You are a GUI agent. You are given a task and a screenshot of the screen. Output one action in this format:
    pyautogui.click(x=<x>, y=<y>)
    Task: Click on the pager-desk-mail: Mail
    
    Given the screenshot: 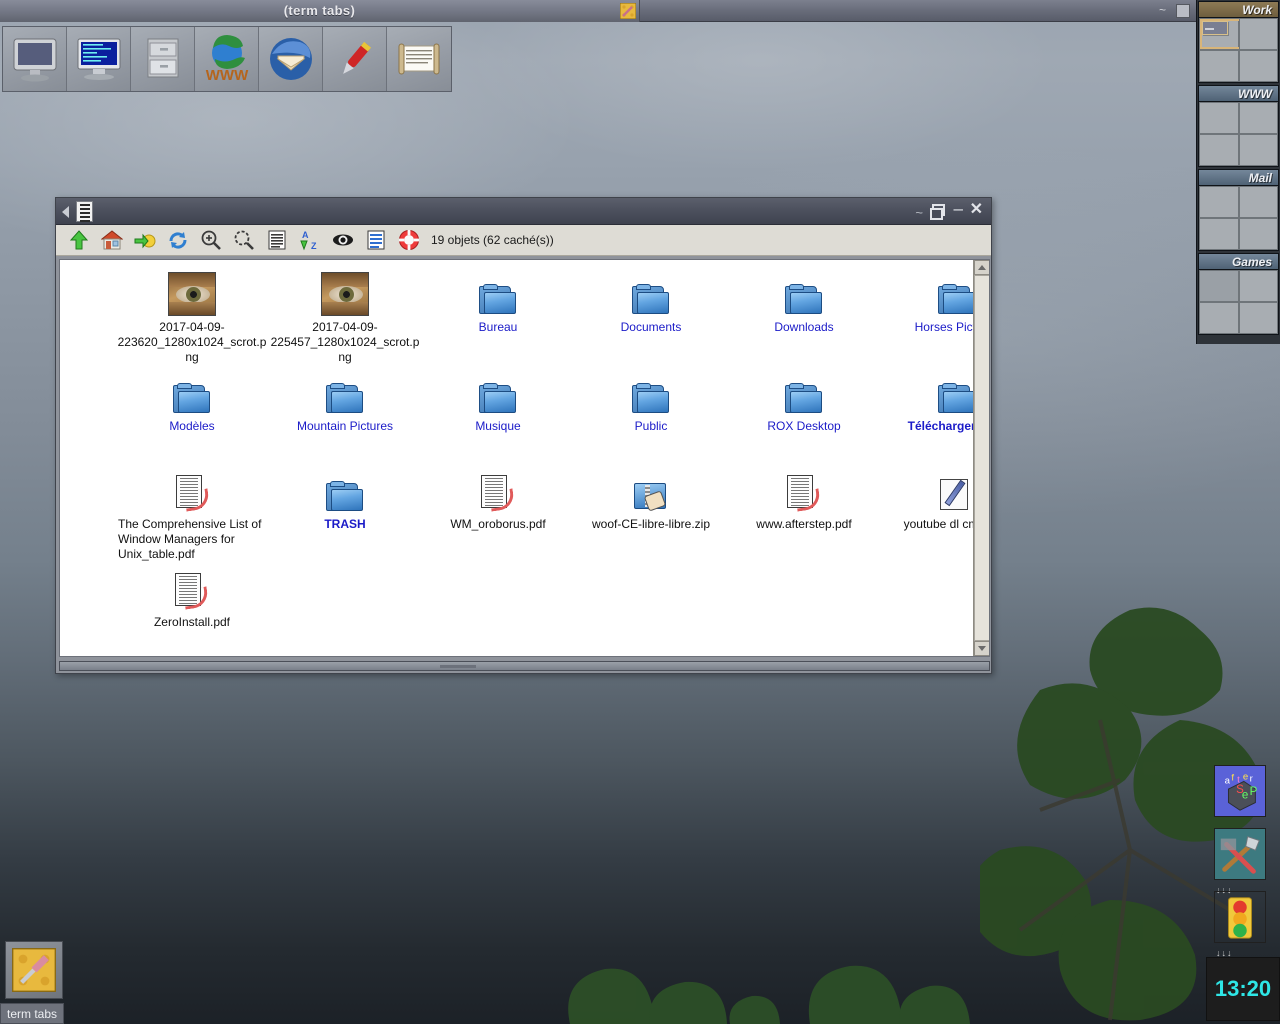 What is the action you would take?
    pyautogui.click(x=1238, y=210)
    